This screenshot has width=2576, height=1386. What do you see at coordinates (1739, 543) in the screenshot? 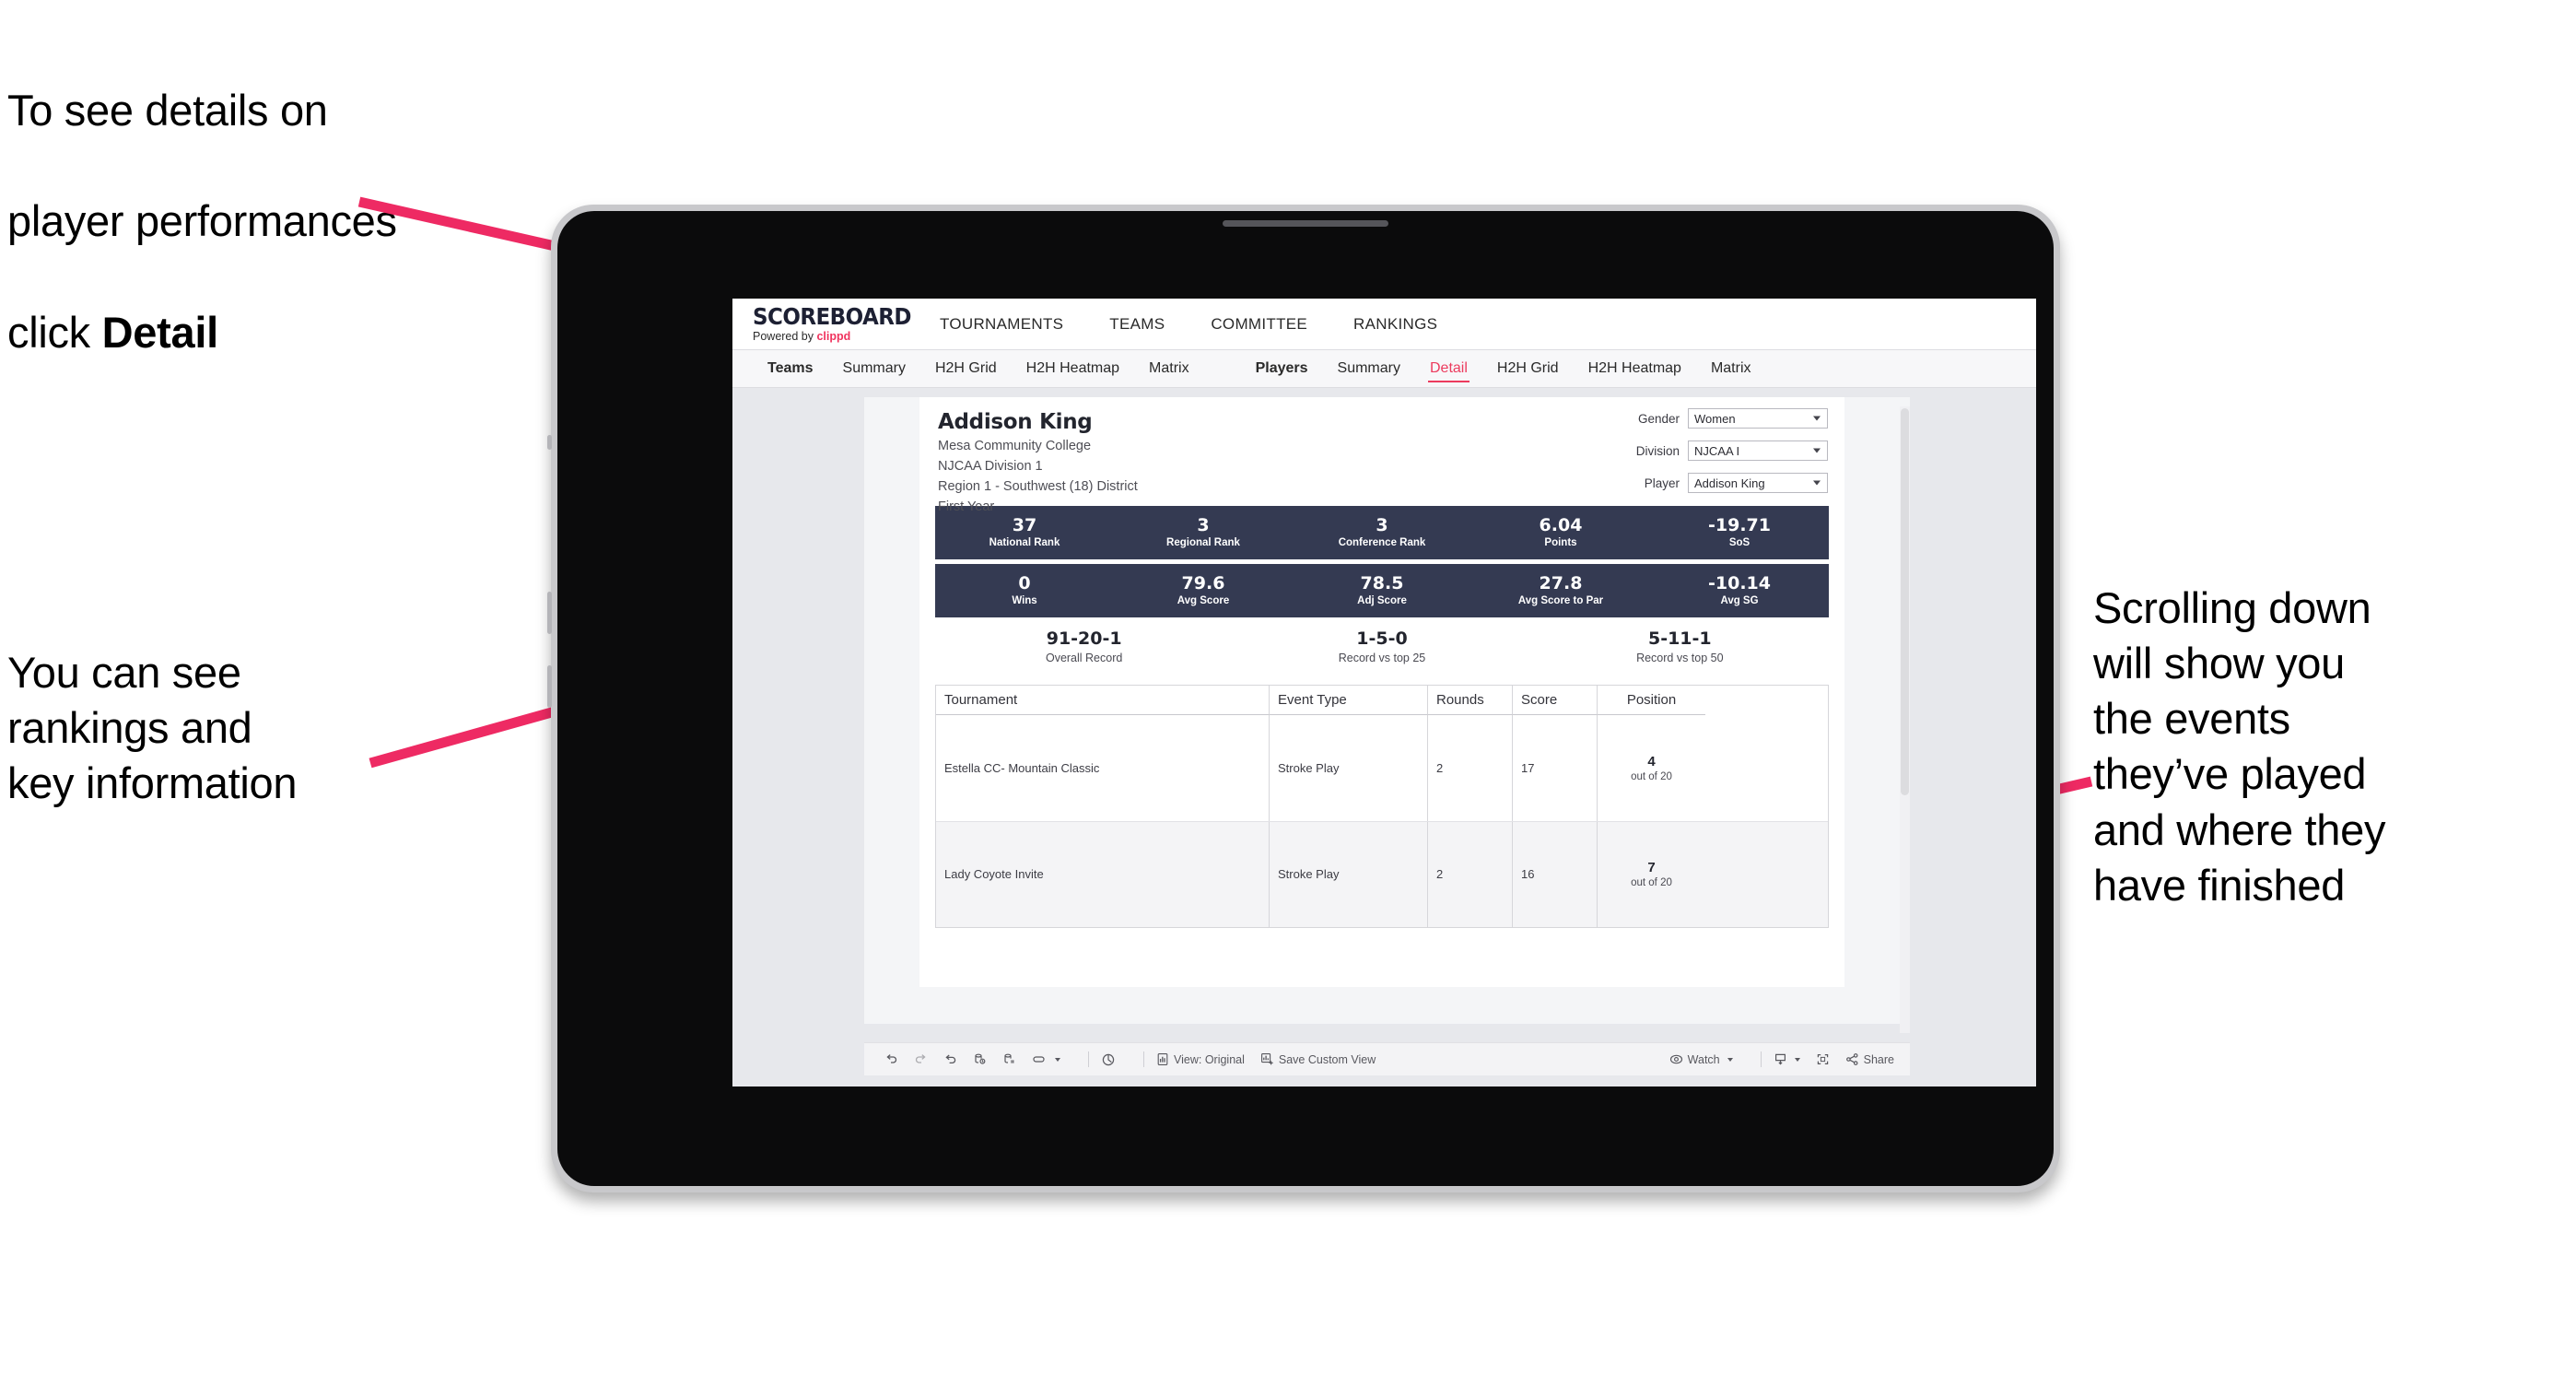
I see `stat-label: SoS` at bounding box center [1739, 543].